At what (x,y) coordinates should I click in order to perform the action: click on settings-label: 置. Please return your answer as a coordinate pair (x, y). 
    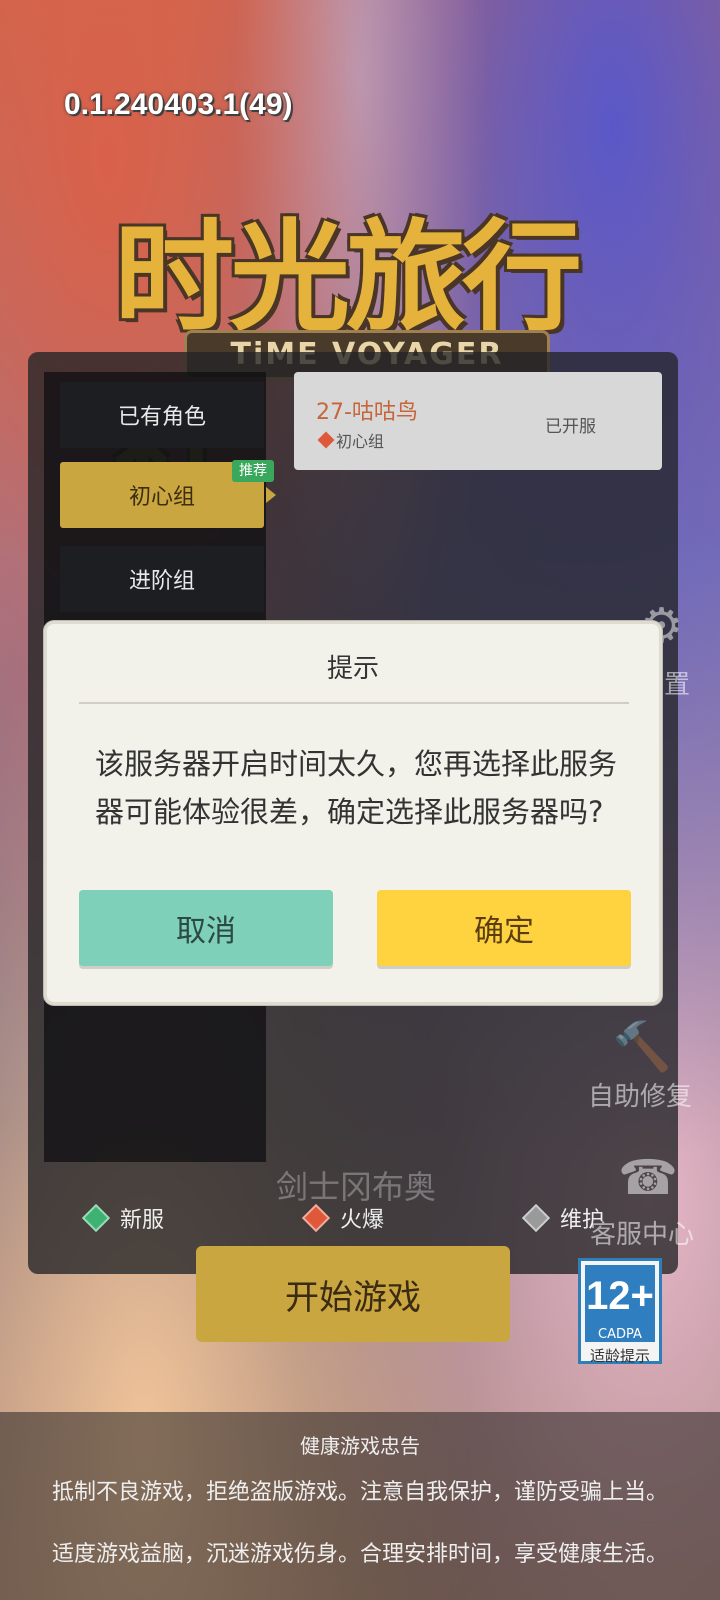
    Looking at the image, I should click on (677, 682).